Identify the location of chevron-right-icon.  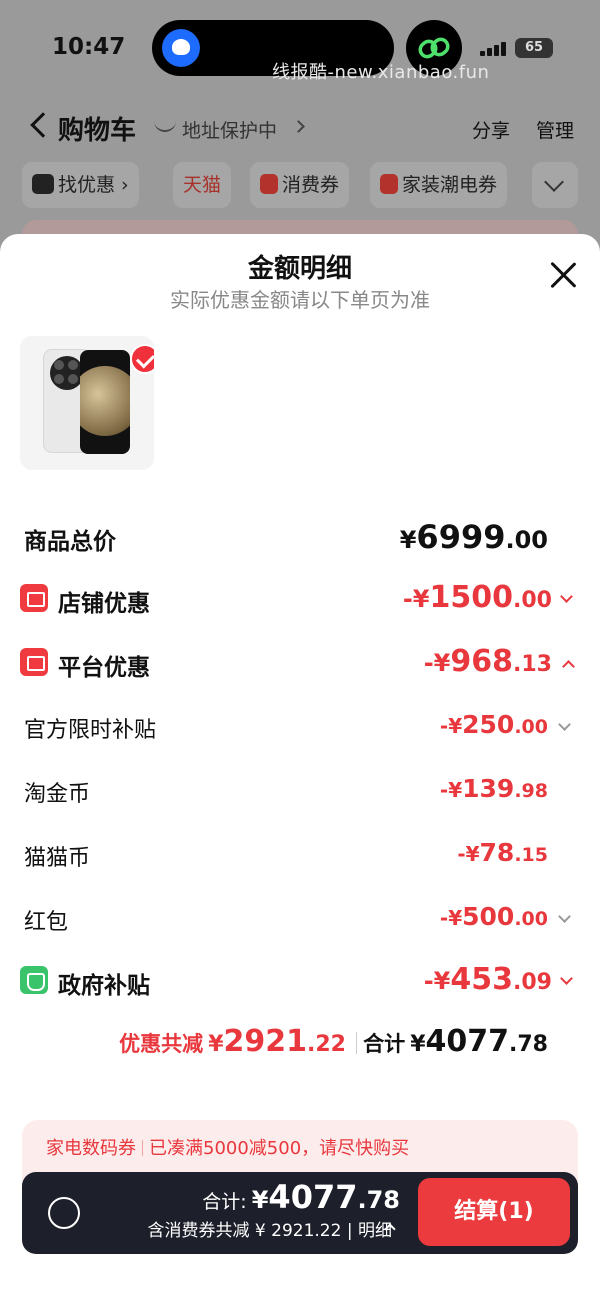
(298, 126).